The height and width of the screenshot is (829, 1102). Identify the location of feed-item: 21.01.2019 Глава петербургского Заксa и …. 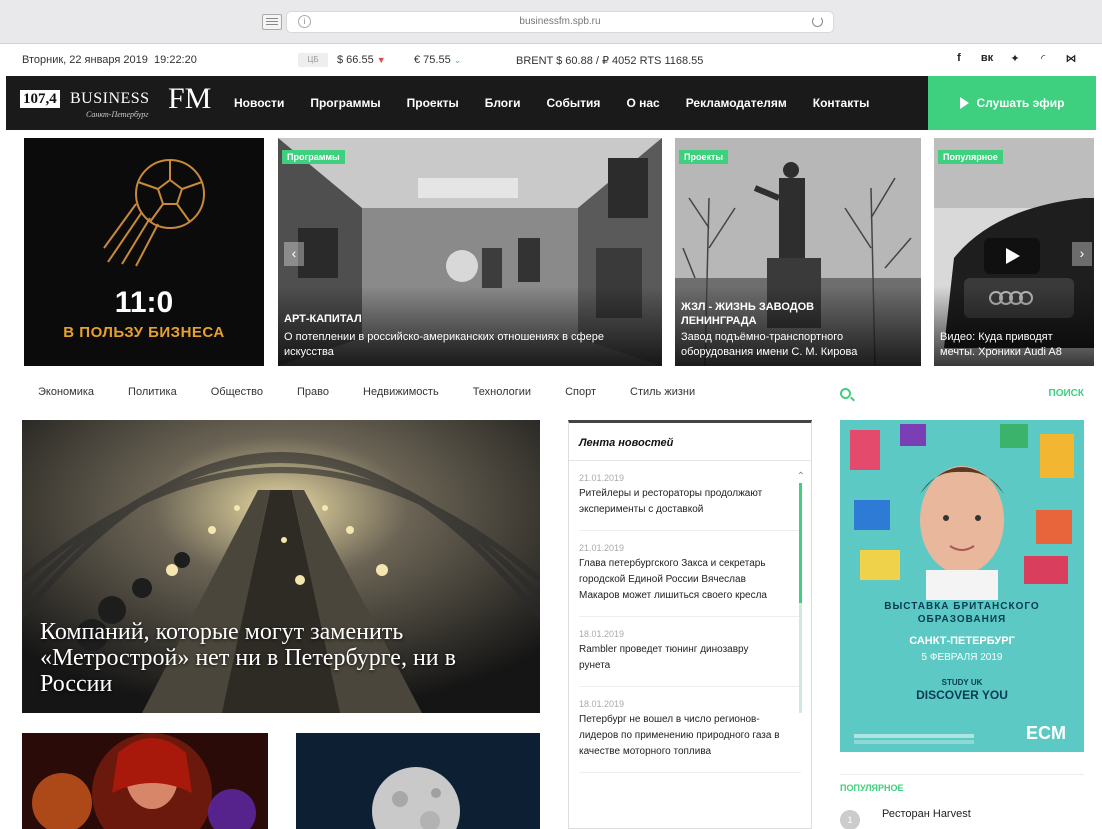
(690, 574).